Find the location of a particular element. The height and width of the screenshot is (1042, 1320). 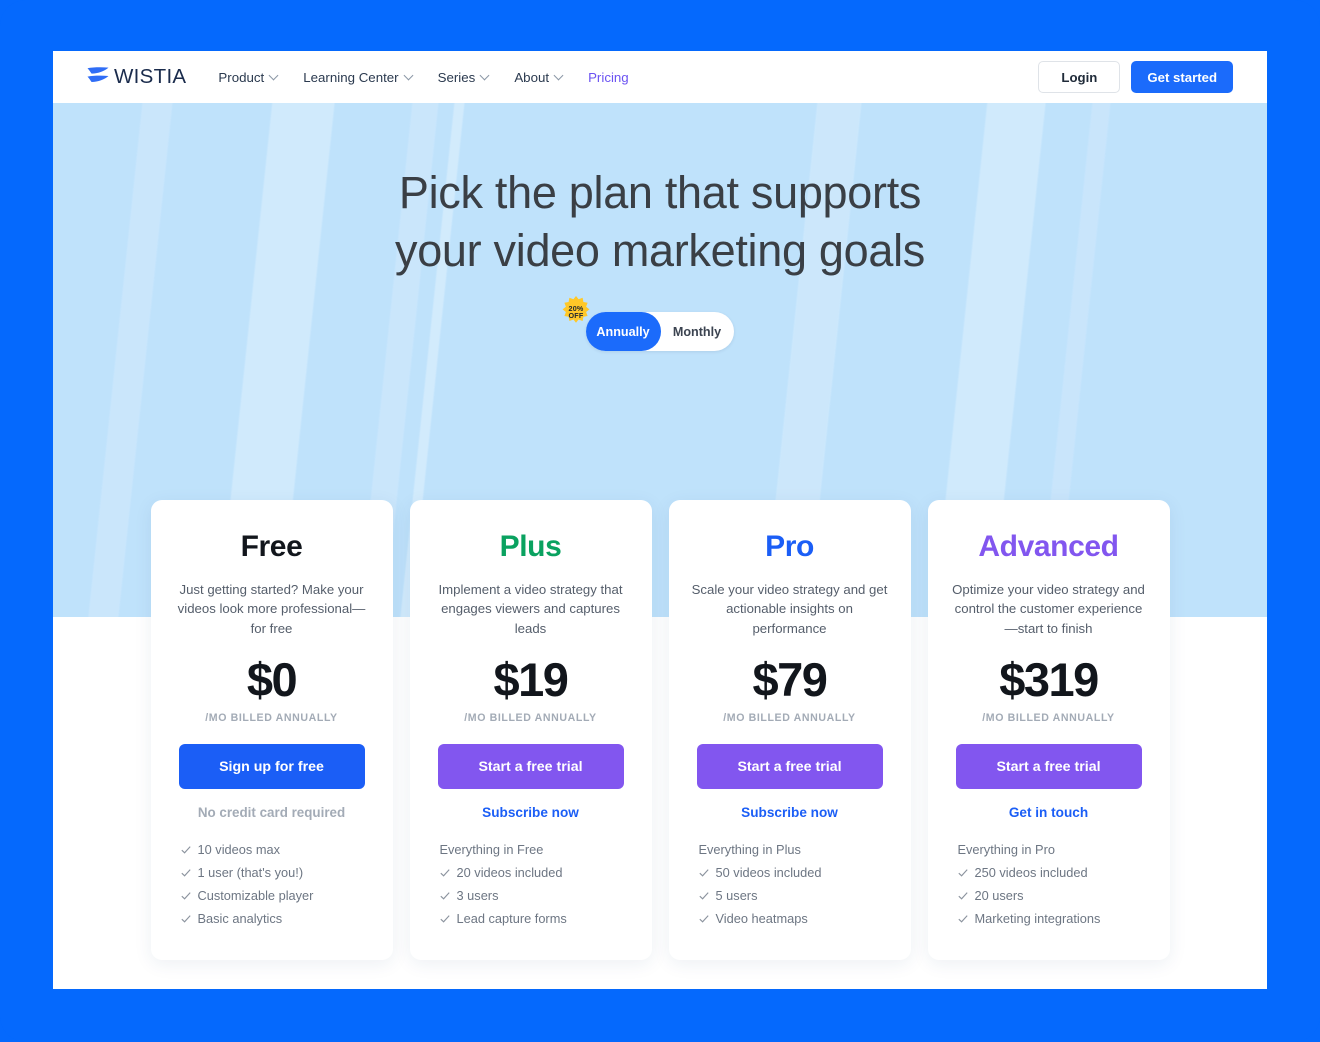

feature-label: 10 videos max is located at coordinates (239, 850).